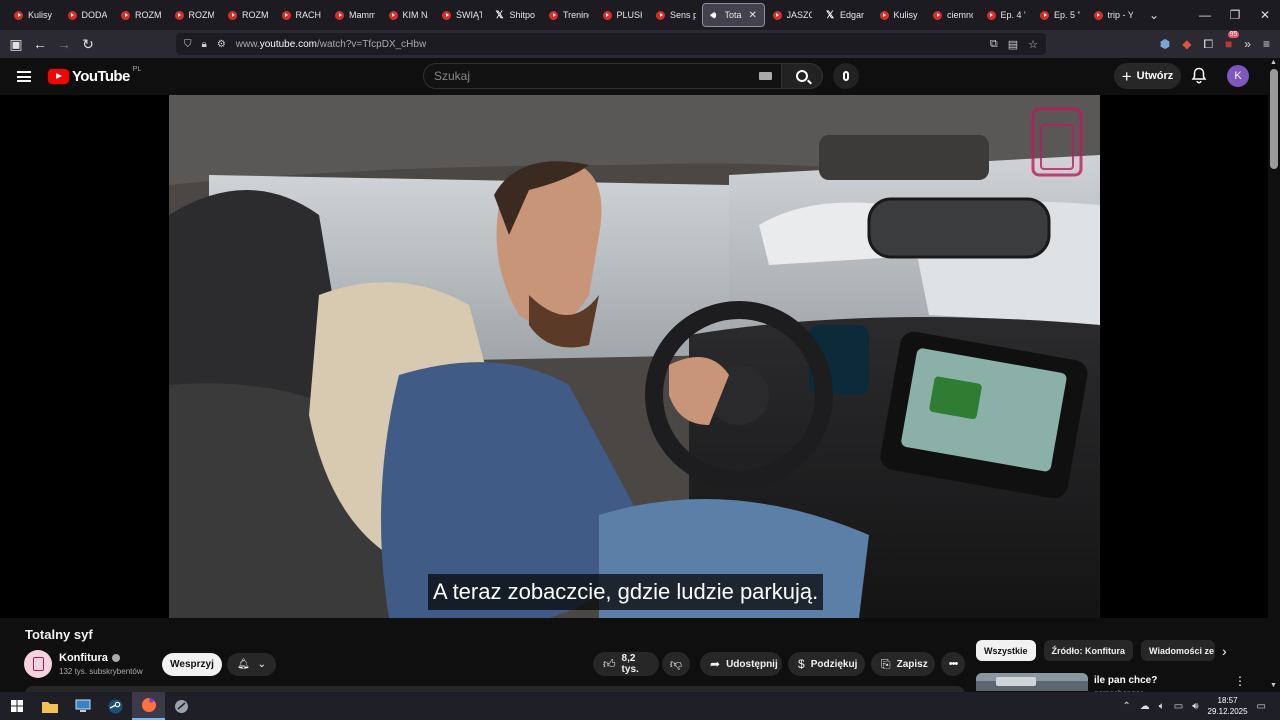 Image resolution: width=1280 pixels, height=720 pixels. What do you see at coordinates (192, 664) in the screenshot?
I see `support-button: Wesprzyj` at bounding box center [192, 664].